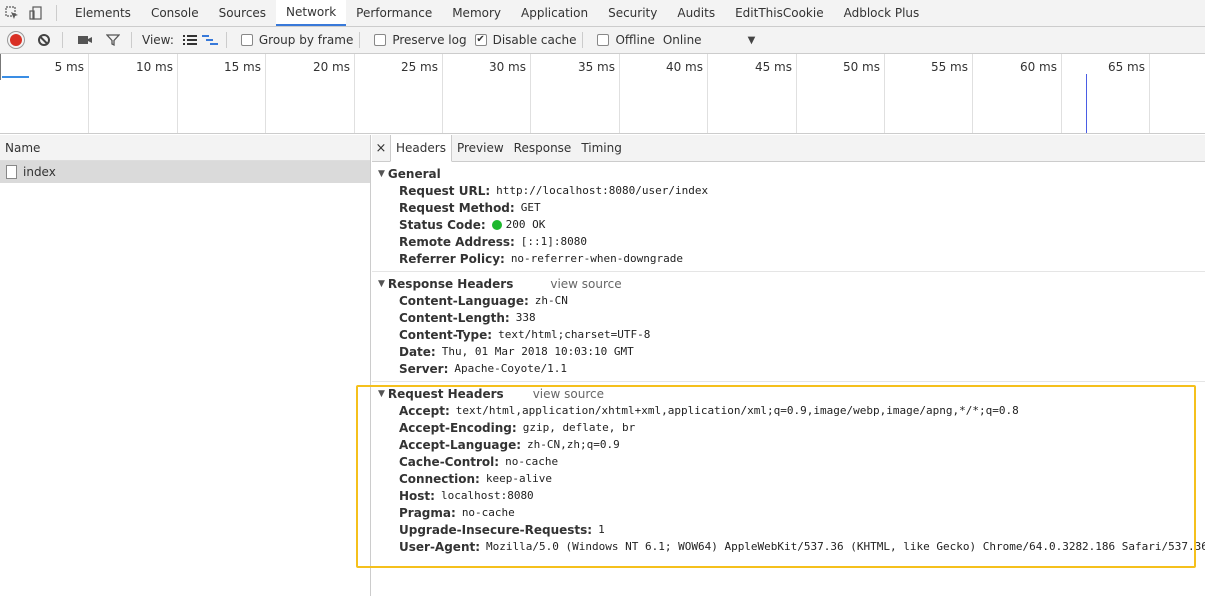  I want to click on group-by-frame-checkbox: Group by frame, so click(296, 40).